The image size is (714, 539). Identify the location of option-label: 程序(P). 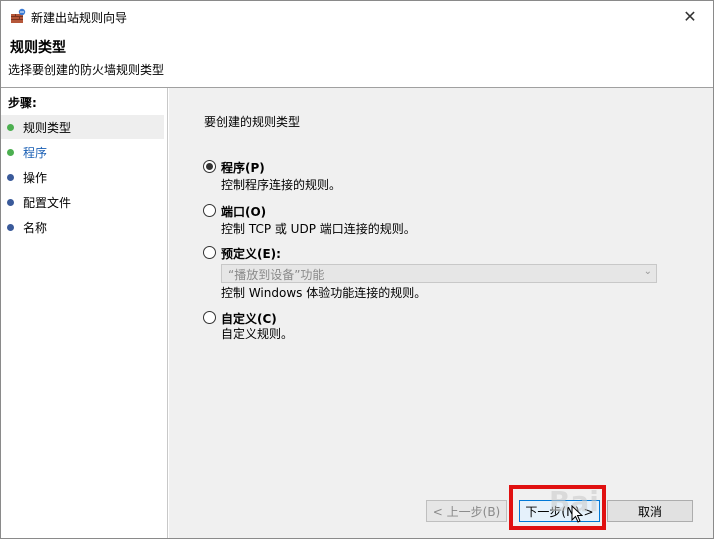
(243, 167).